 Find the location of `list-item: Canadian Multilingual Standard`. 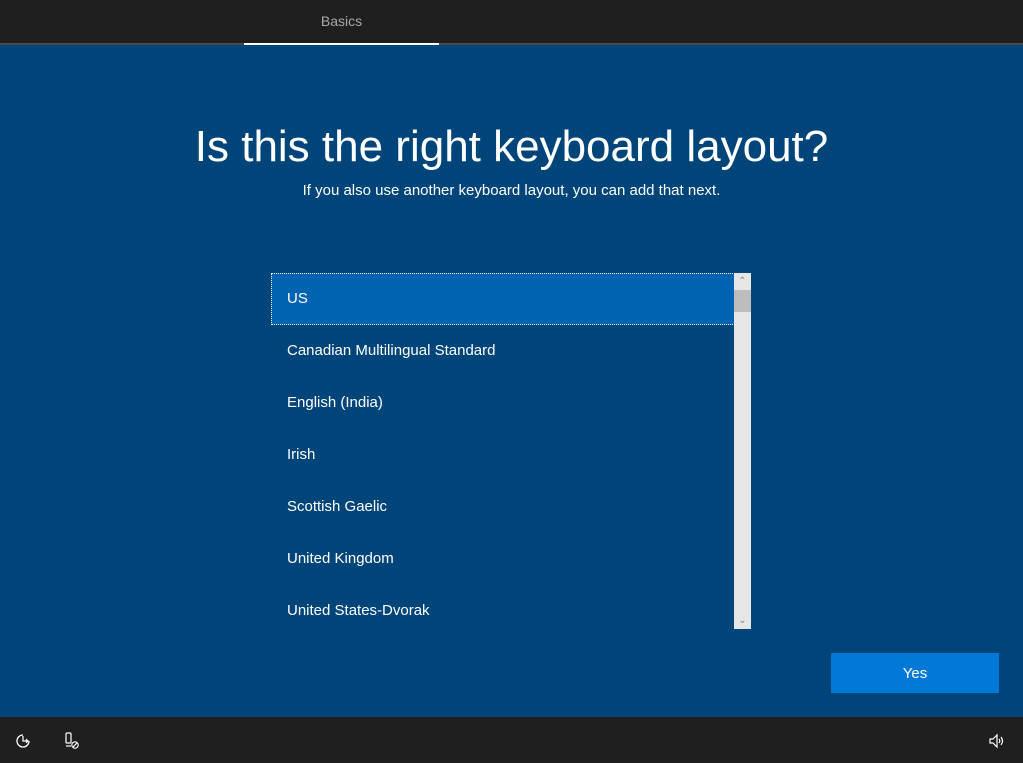

list-item: Canadian Multilingual Standard is located at coordinates (503, 351).